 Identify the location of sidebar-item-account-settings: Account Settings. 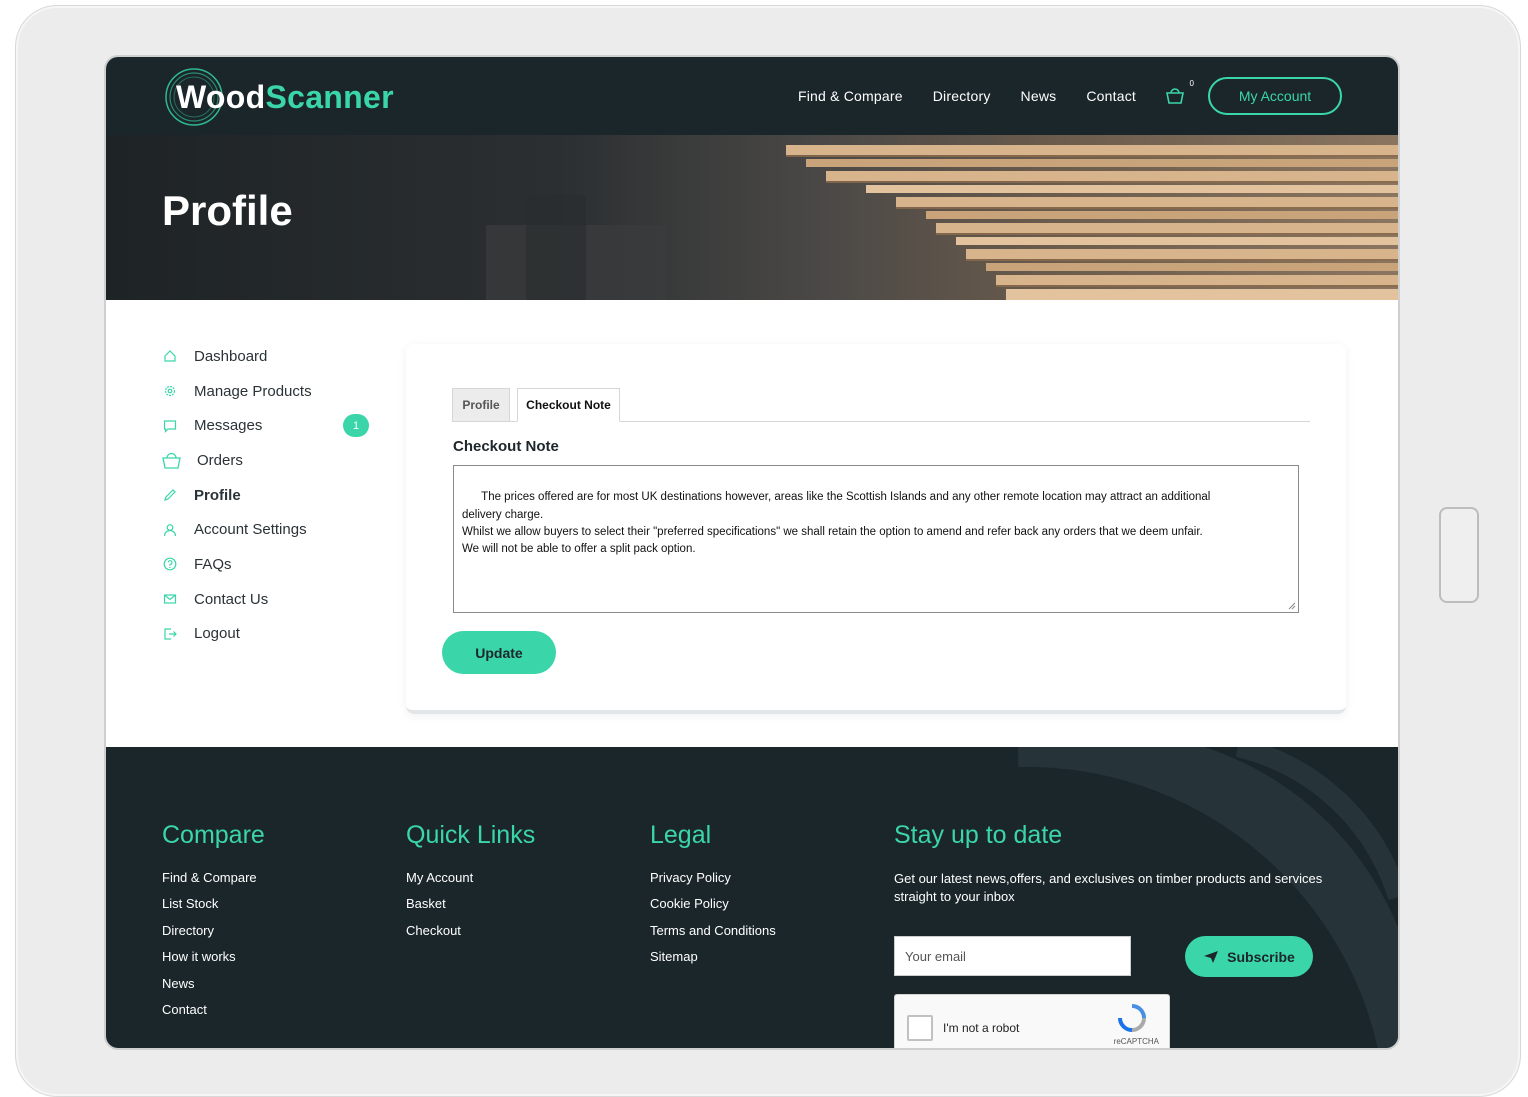
(272, 529).